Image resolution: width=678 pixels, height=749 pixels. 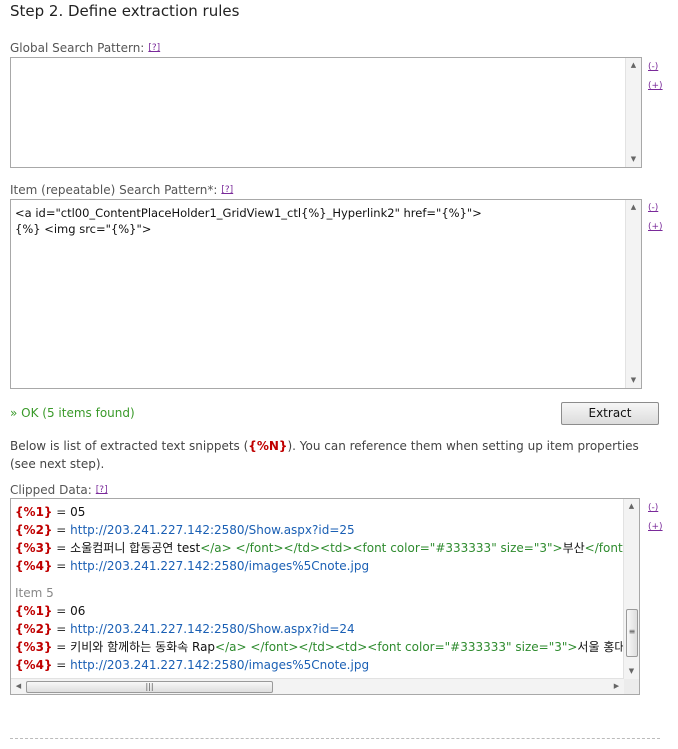 I want to click on item-pattern-expand-link: (+), so click(x=655, y=227).